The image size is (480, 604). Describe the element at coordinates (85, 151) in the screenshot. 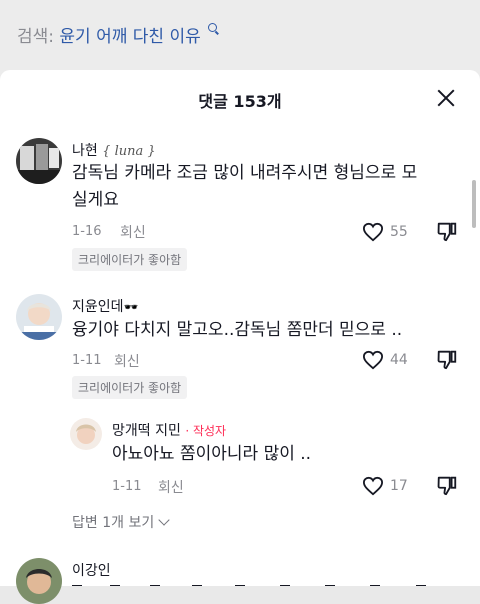

I see `username-text: 나현` at that location.